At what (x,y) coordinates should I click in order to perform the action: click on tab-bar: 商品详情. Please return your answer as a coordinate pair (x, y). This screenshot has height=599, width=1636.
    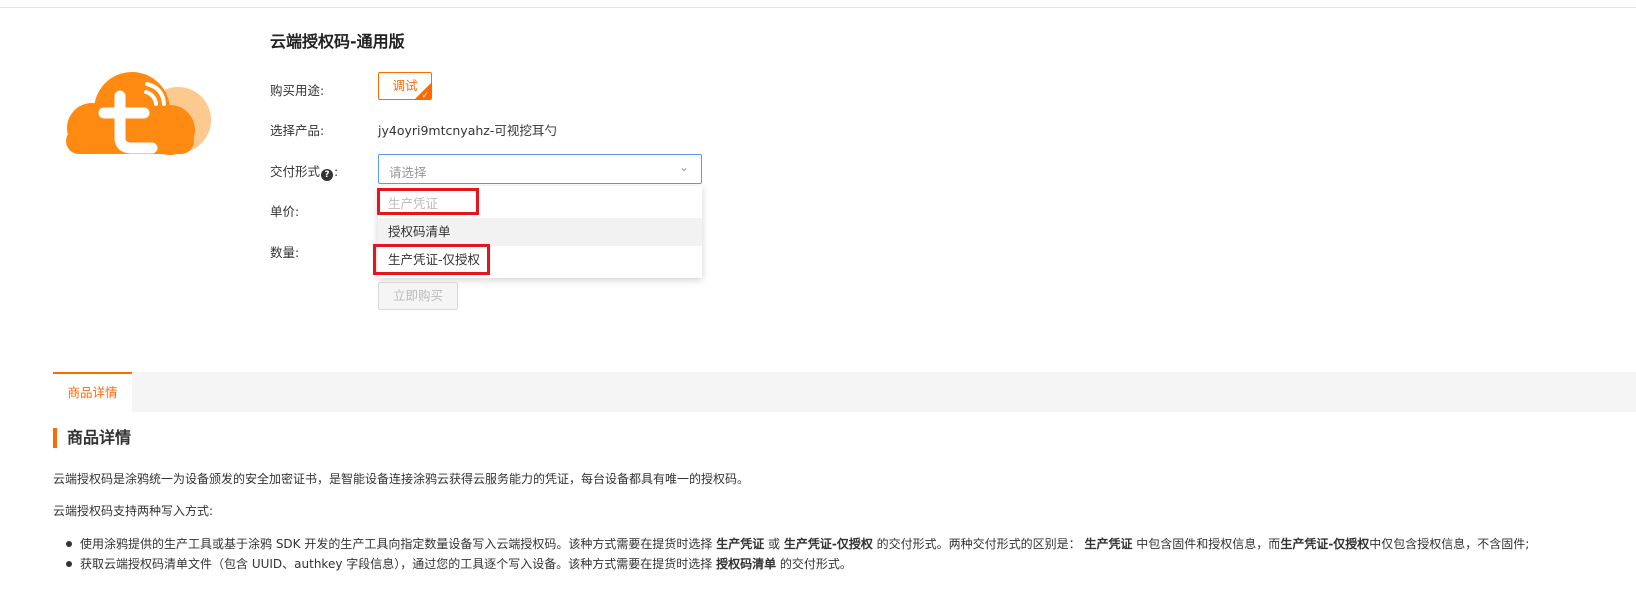
    Looking at the image, I should click on (844, 392).